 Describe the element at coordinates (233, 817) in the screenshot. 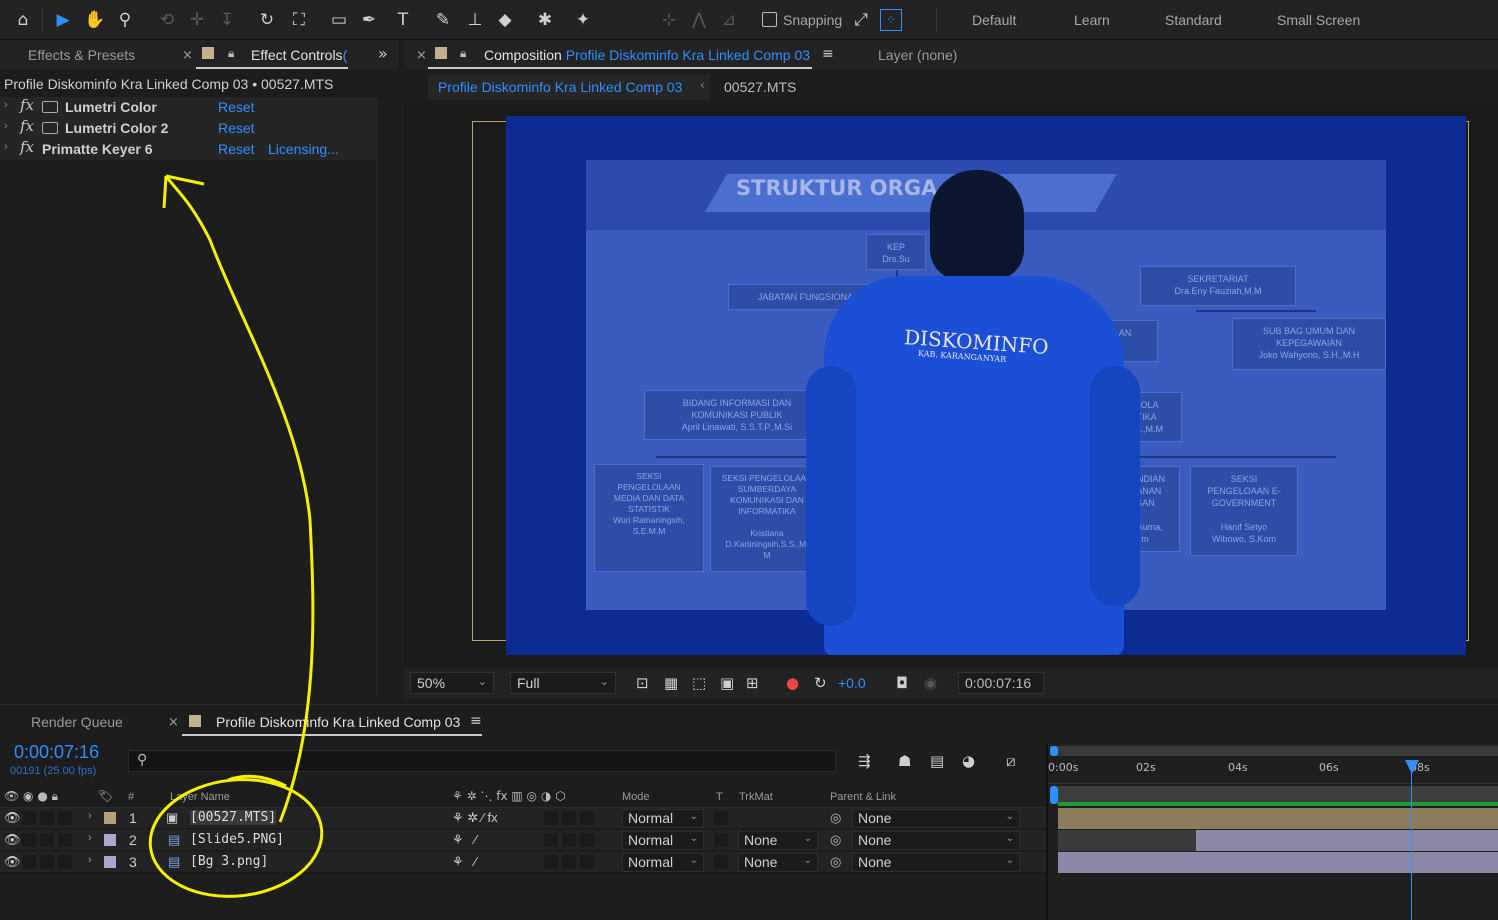

I see `layer-name: [00527.MTS]` at that location.